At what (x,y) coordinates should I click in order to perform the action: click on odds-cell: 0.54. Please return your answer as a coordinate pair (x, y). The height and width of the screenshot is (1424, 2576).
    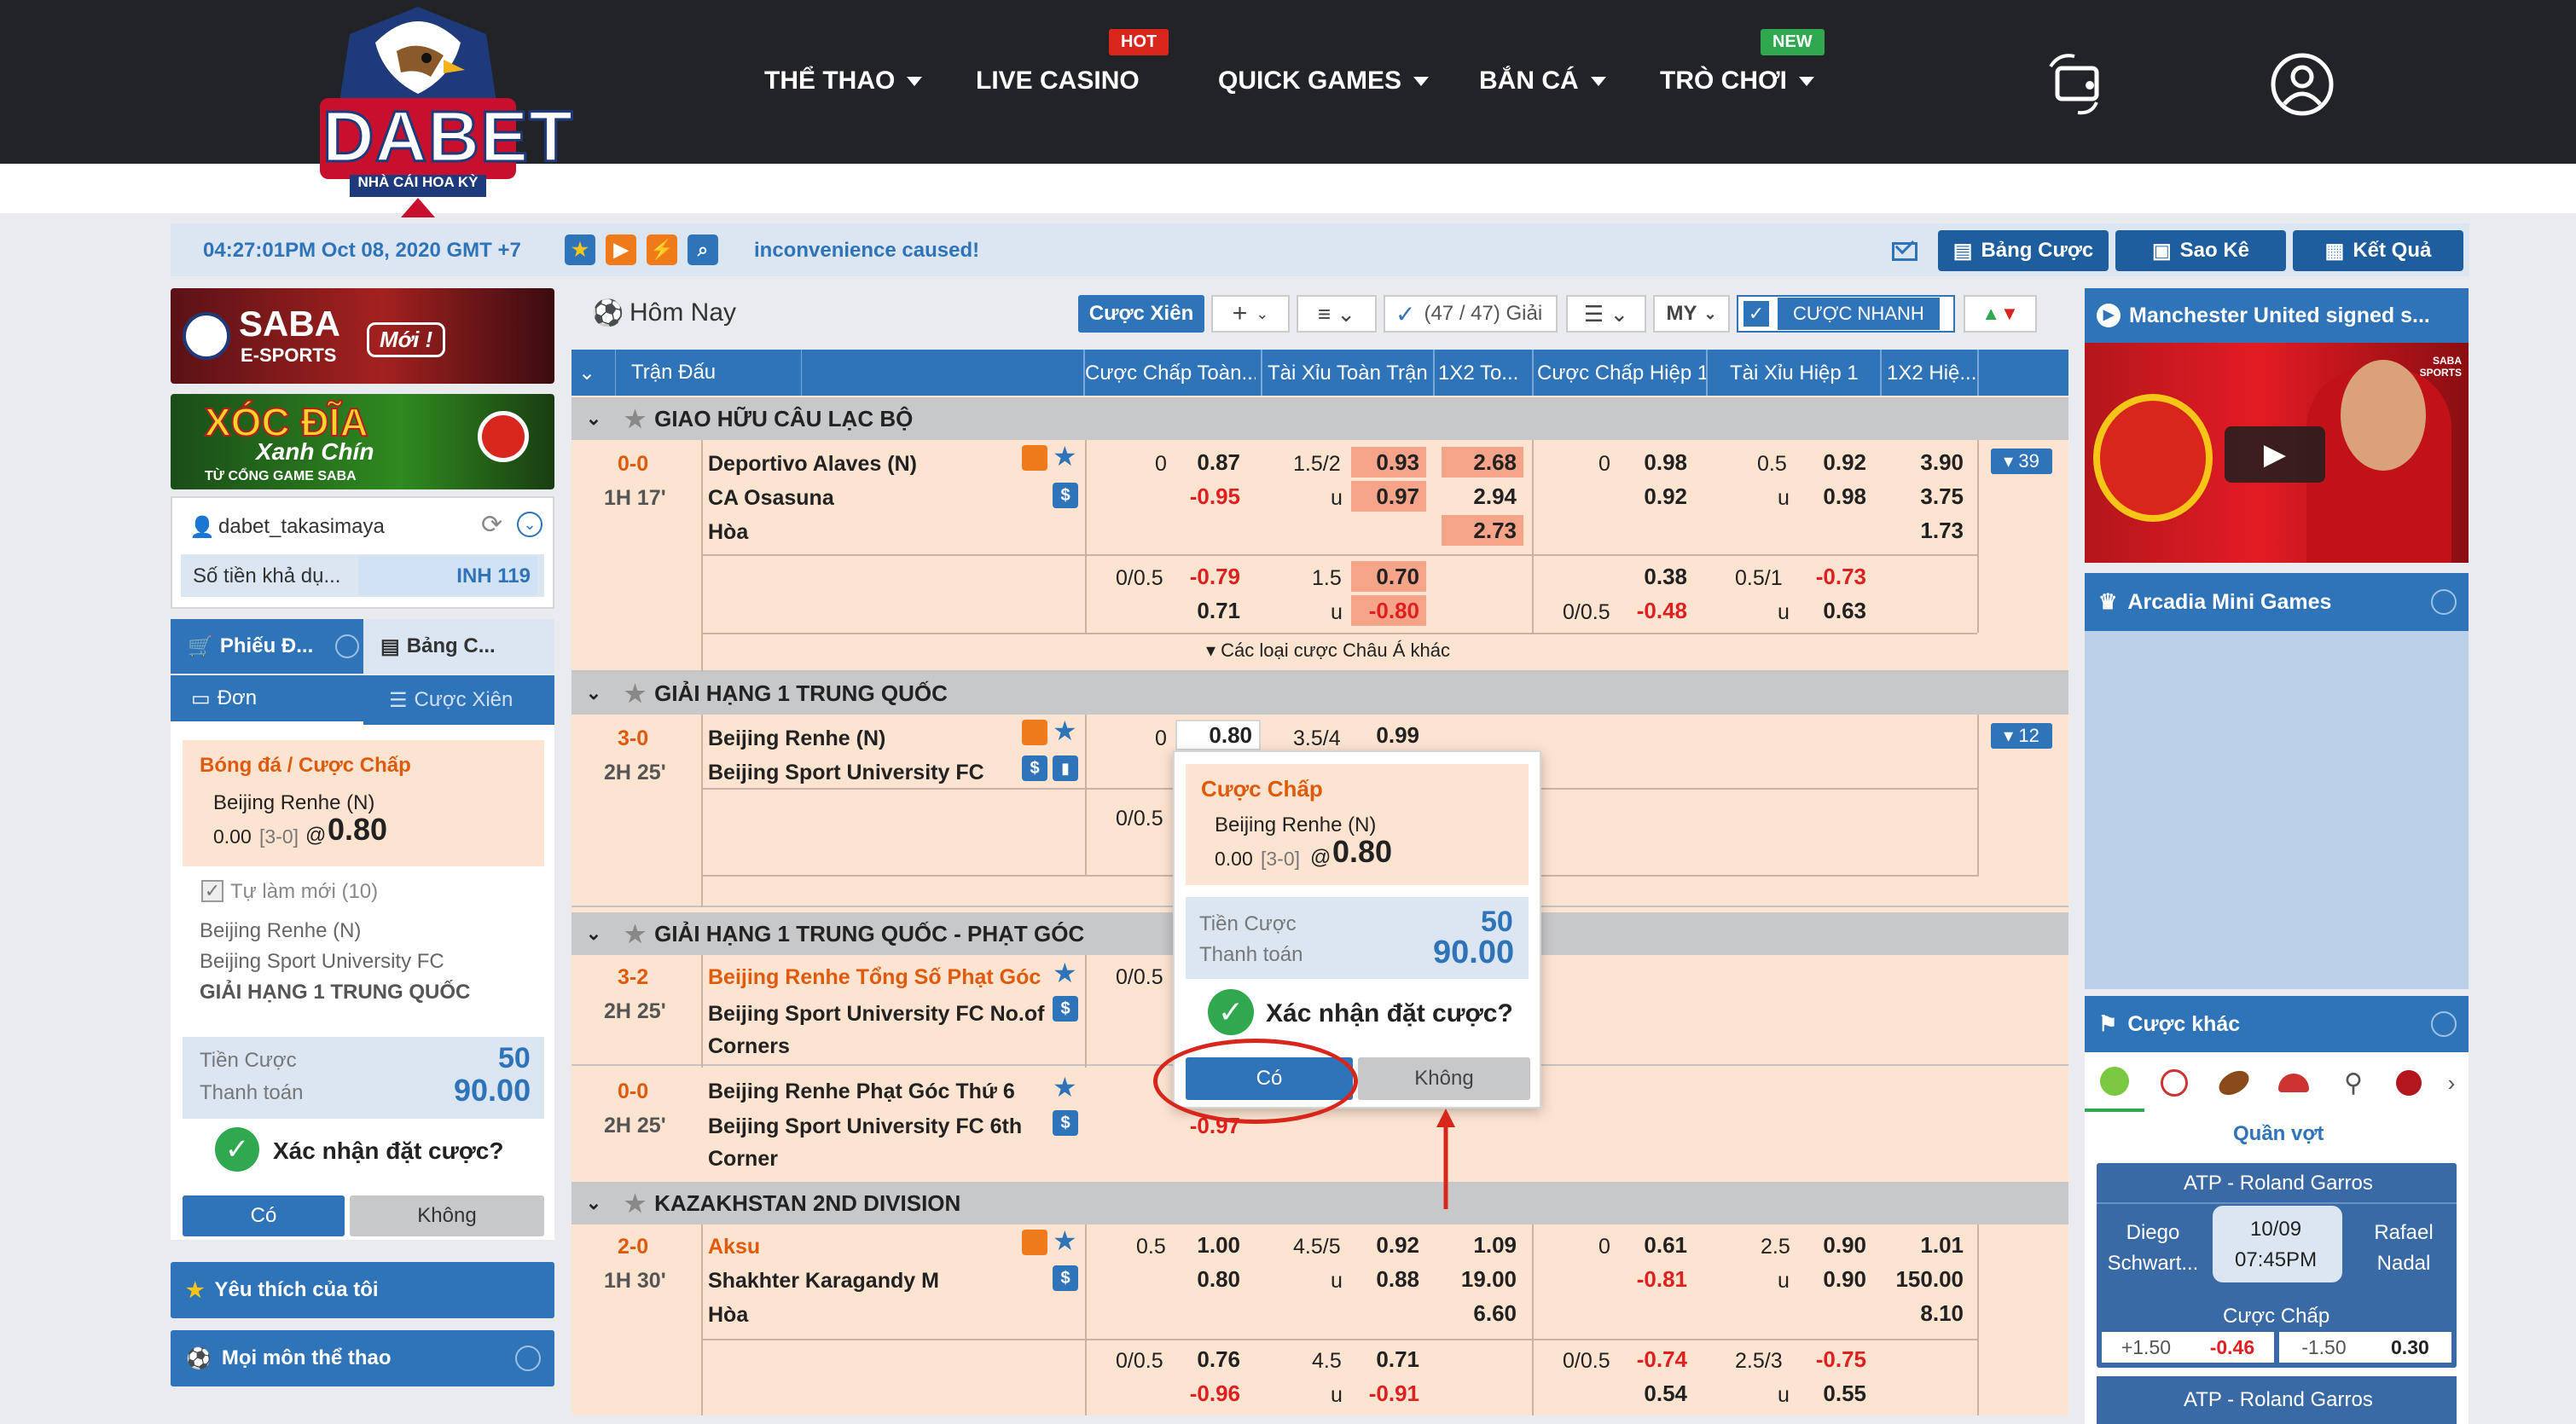
    Looking at the image, I should click on (1656, 1393).